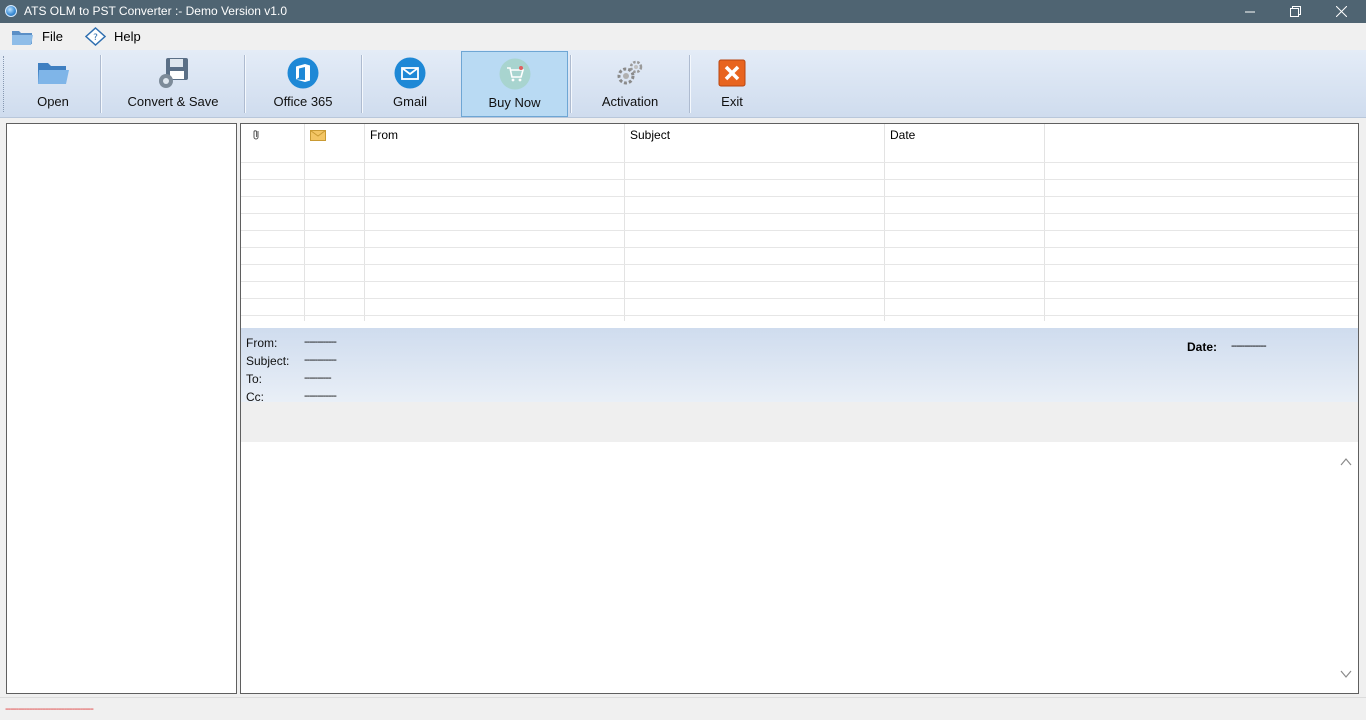  I want to click on app-icon, so click(11, 11).